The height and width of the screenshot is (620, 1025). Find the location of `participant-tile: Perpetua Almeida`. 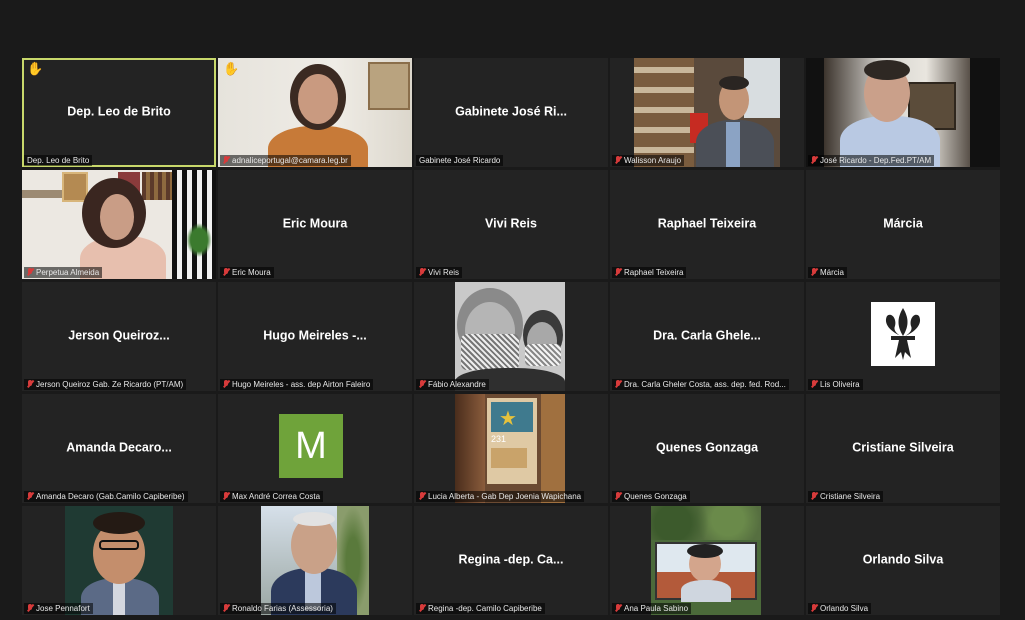

participant-tile: Perpetua Almeida is located at coordinates (119, 224).